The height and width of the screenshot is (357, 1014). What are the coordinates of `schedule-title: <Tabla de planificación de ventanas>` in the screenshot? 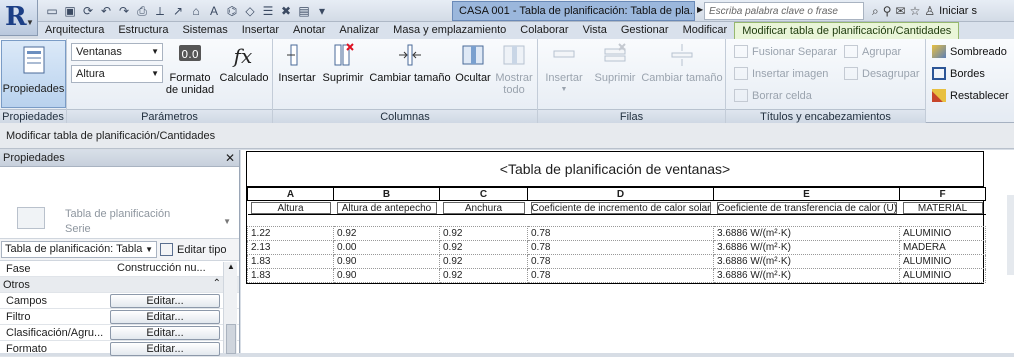 It's located at (615, 169).